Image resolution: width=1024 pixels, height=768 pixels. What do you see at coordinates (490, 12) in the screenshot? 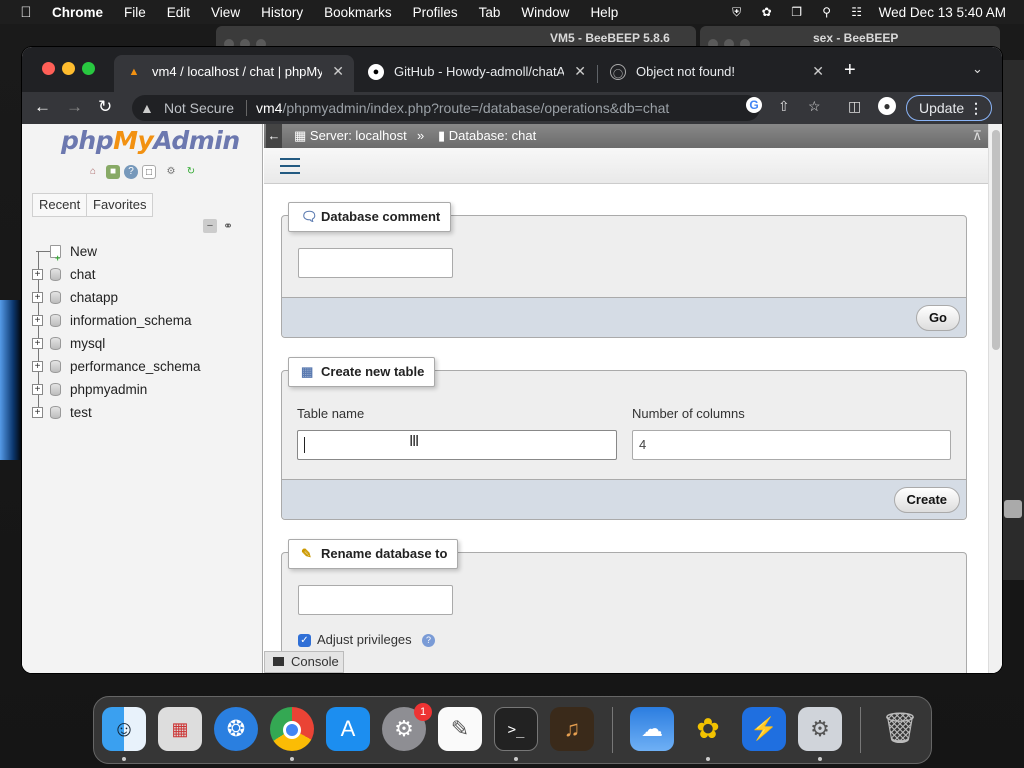
I see `menu-tab: Tab` at bounding box center [490, 12].